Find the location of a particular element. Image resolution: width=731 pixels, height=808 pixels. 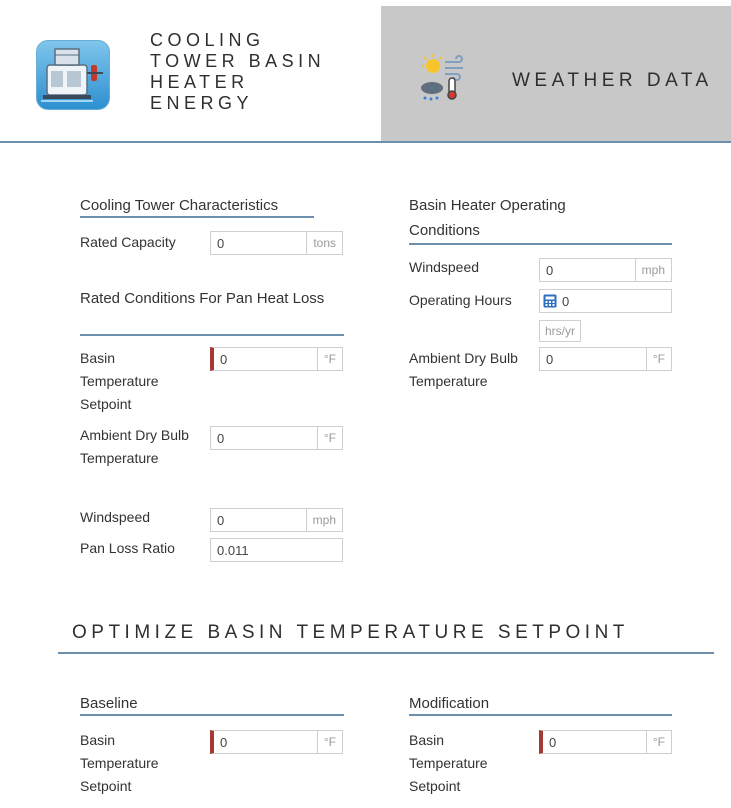

modification-basin-temperature-label: Basin Temperature Setpoint is located at coordinates (448, 763).